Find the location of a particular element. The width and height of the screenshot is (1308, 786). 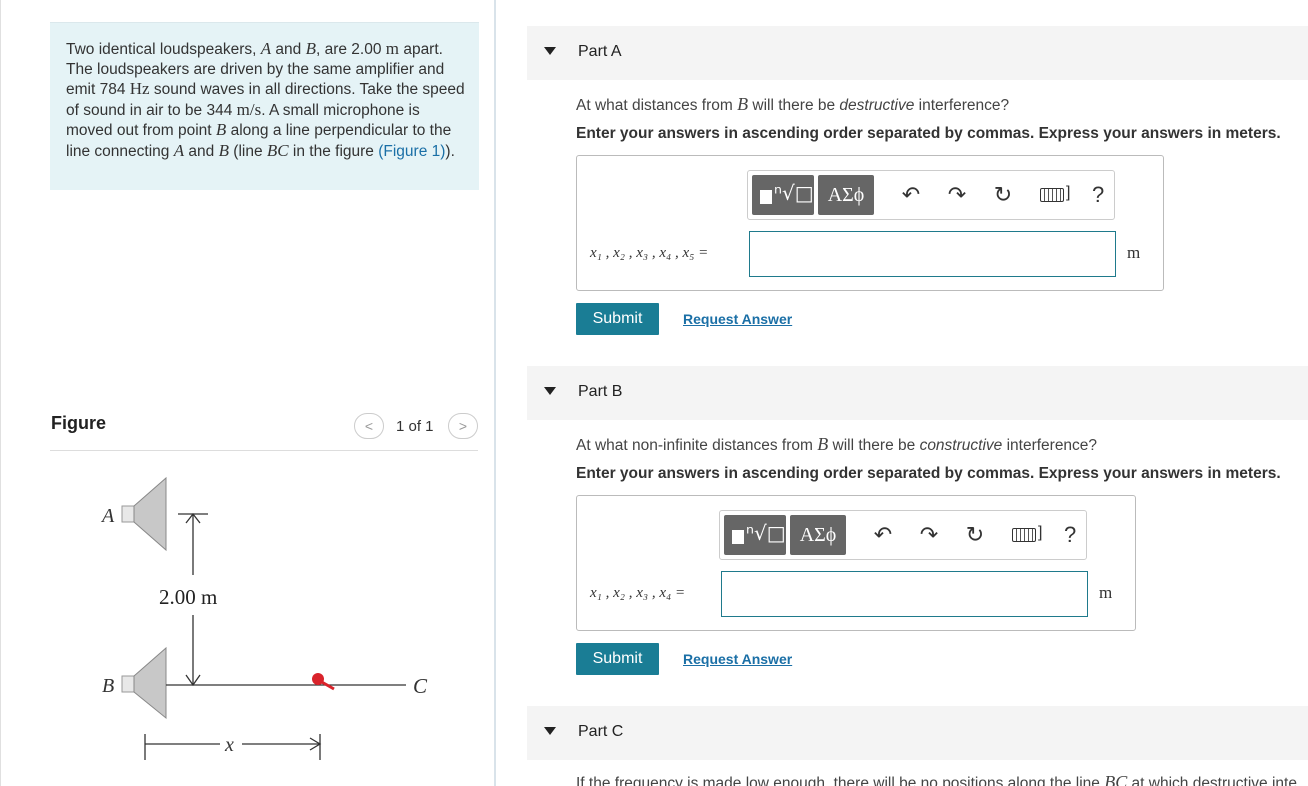

label-b: B is located at coordinates (108, 686).